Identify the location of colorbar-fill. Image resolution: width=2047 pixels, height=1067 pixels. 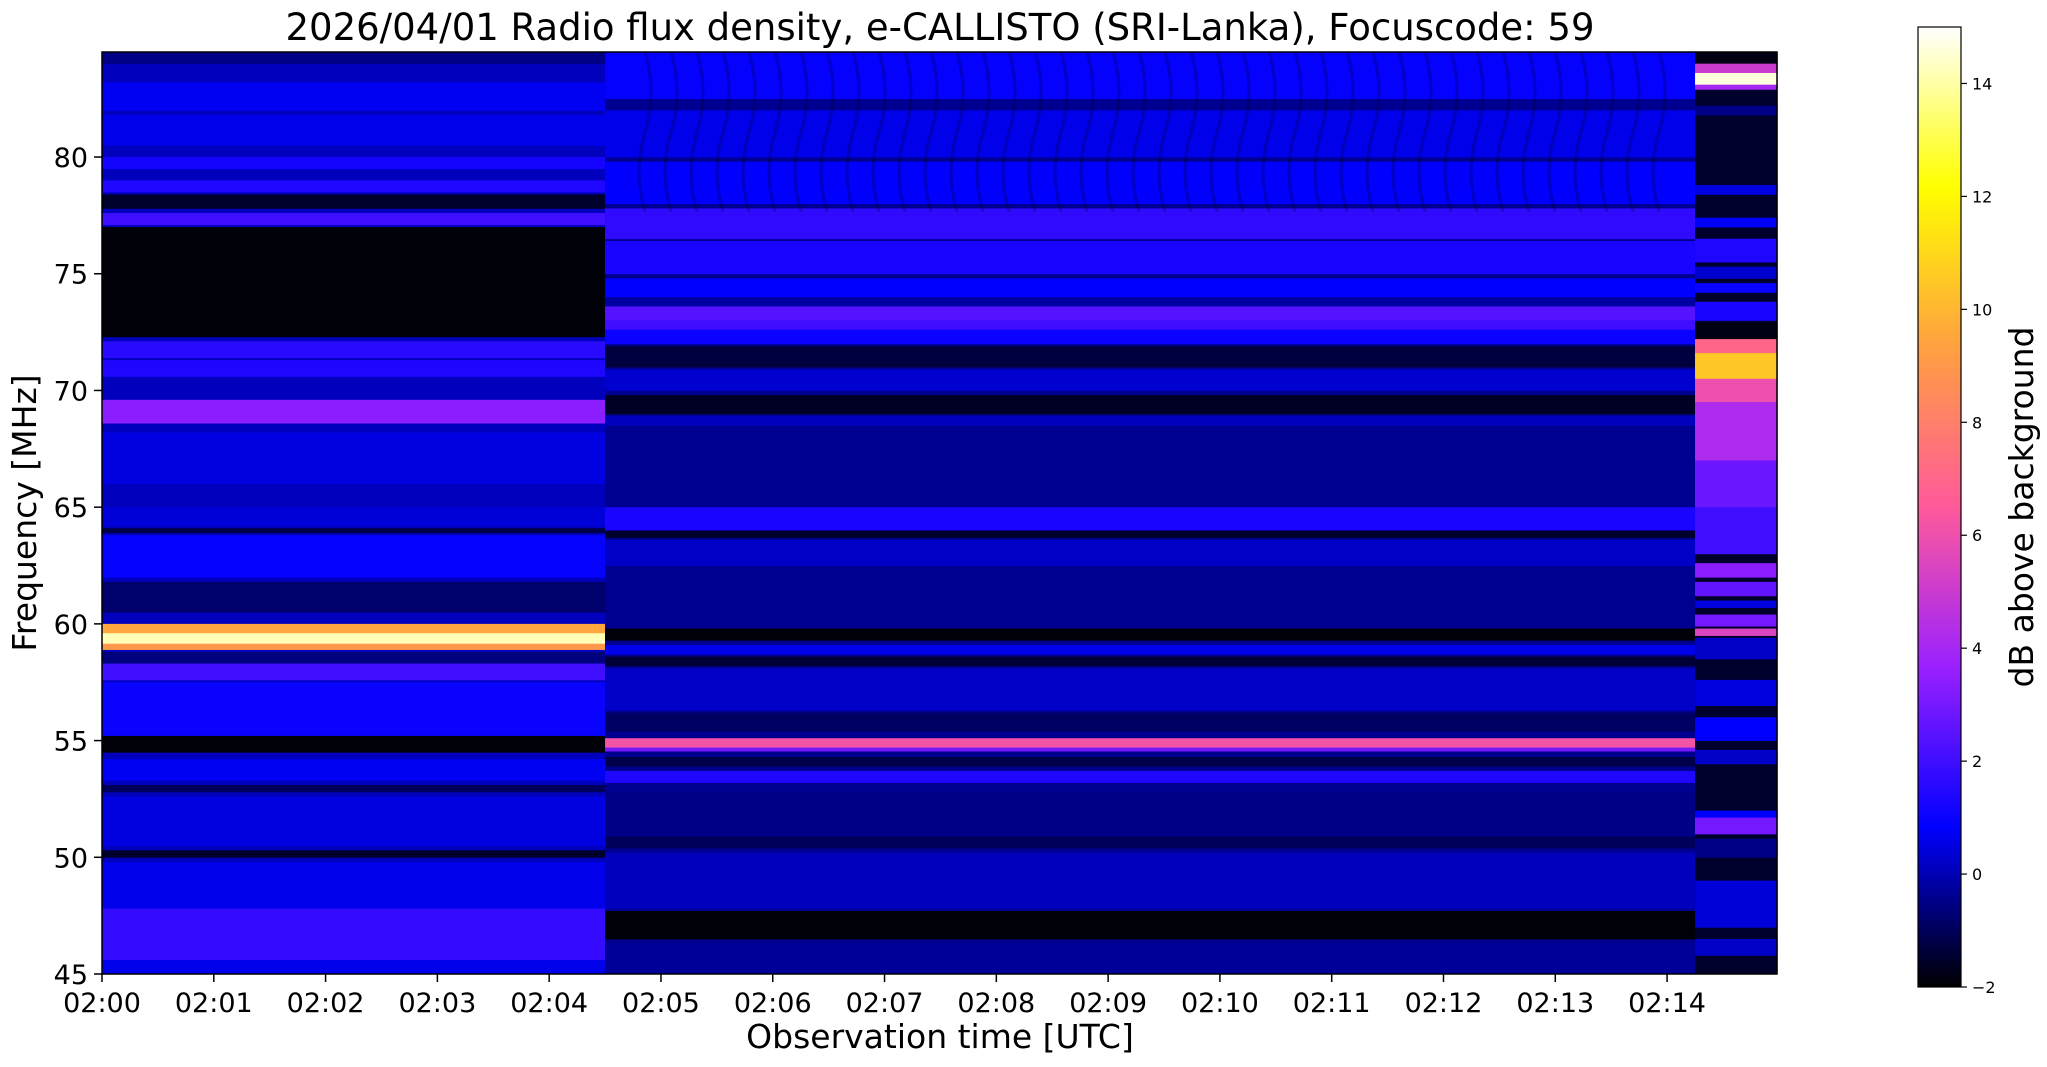
(1939, 507).